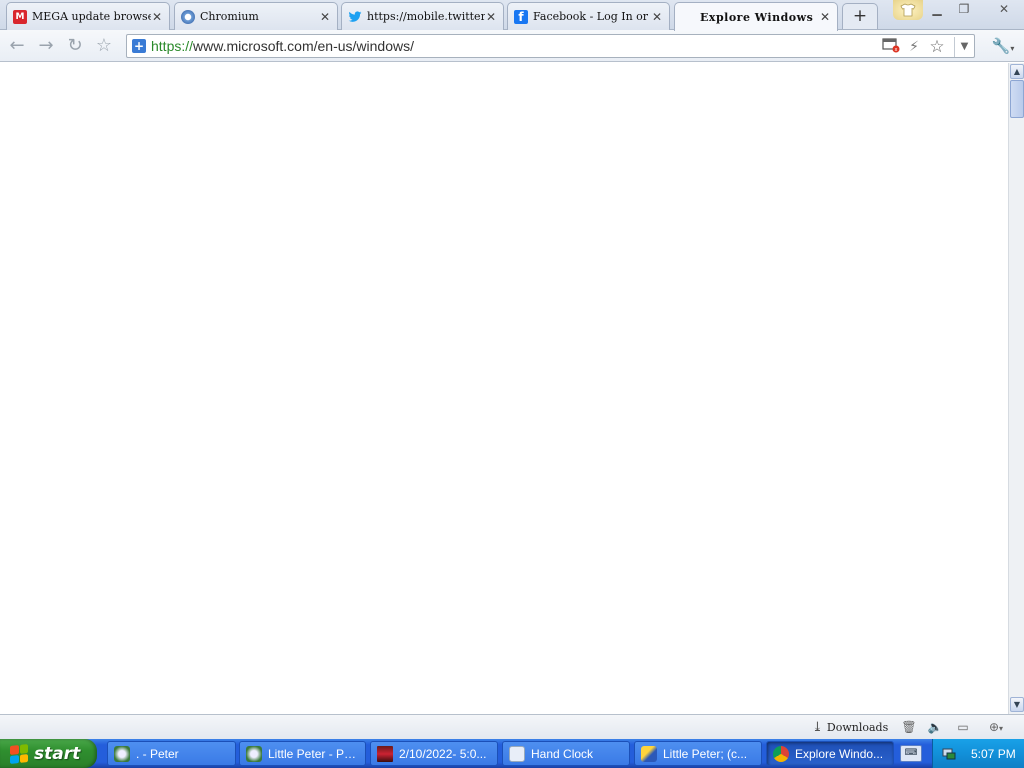 The image size is (1024, 768). Describe the element at coordinates (781, 753) in the screenshot. I see `browser-icon` at that location.